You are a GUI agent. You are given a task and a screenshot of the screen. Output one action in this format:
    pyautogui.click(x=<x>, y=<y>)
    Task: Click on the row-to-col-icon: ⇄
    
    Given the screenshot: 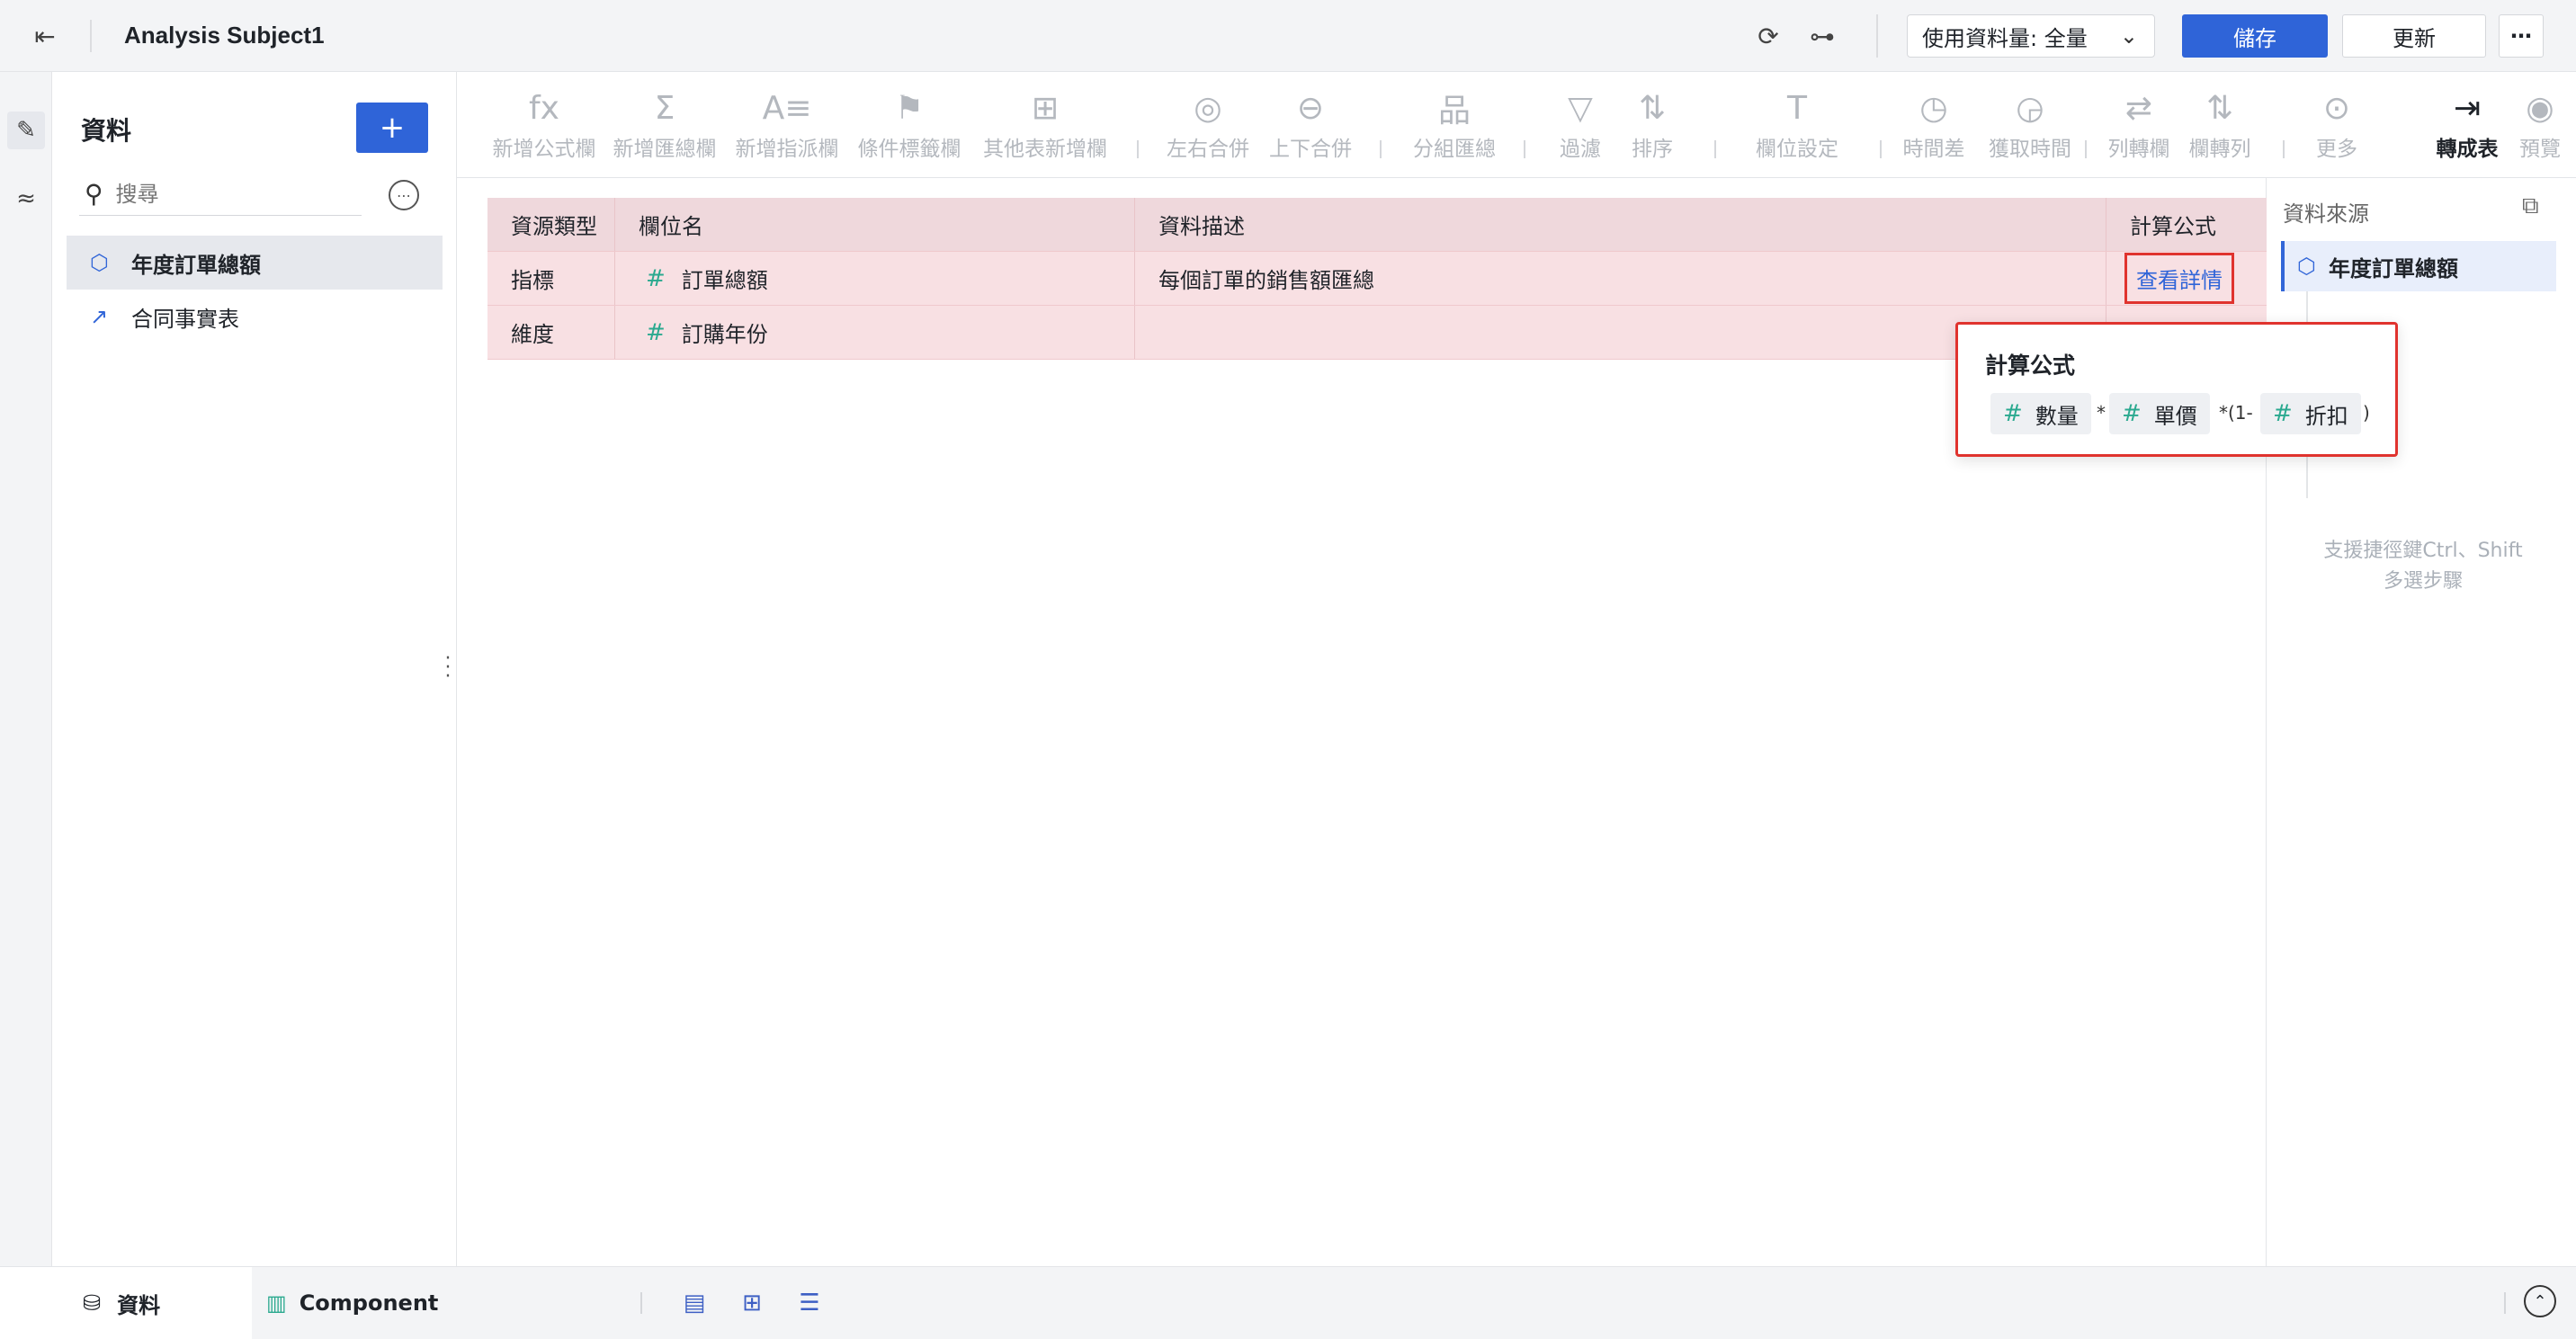 What is the action you would take?
    pyautogui.click(x=2138, y=108)
    